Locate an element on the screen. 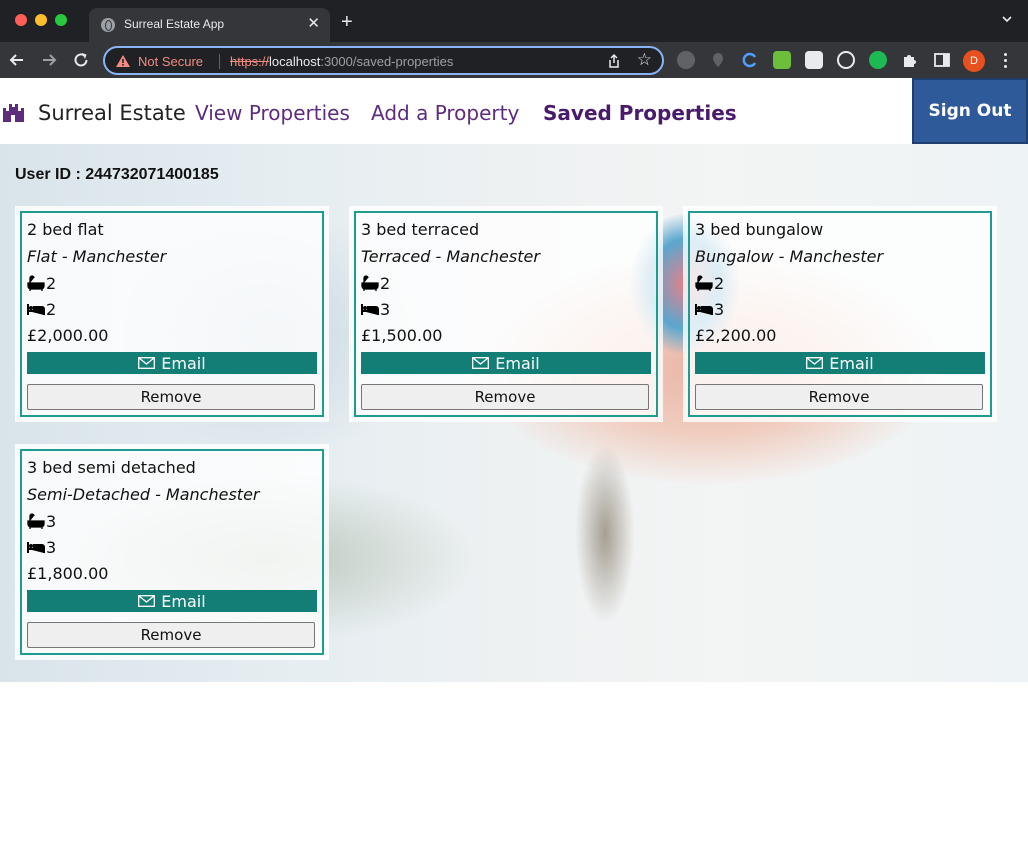  property-type-city: Bungalow - Manchester is located at coordinates (789, 256).